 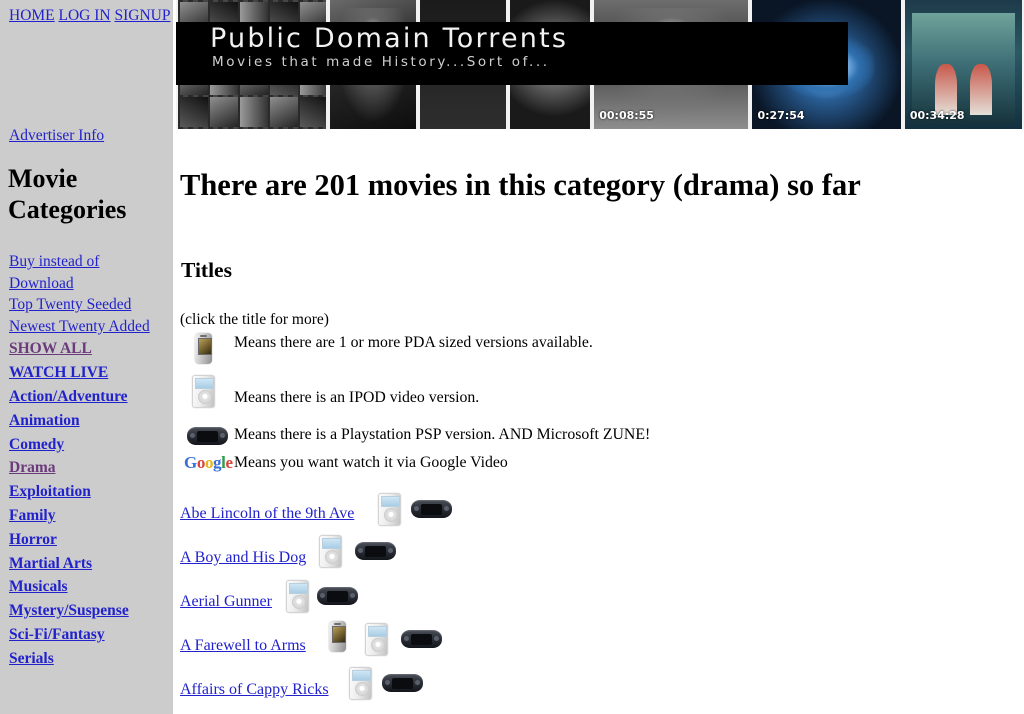 I want to click on sidebar-item-martial-arts: Martial Arts, so click(x=91, y=564).